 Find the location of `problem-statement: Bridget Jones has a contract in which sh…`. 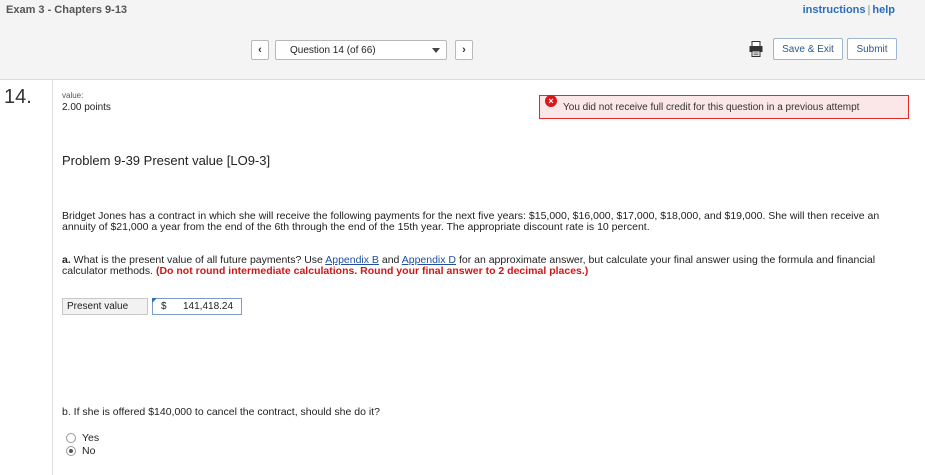

problem-statement: Bridget Jones has a contract in which sh… is located at coordinates (471, 221).